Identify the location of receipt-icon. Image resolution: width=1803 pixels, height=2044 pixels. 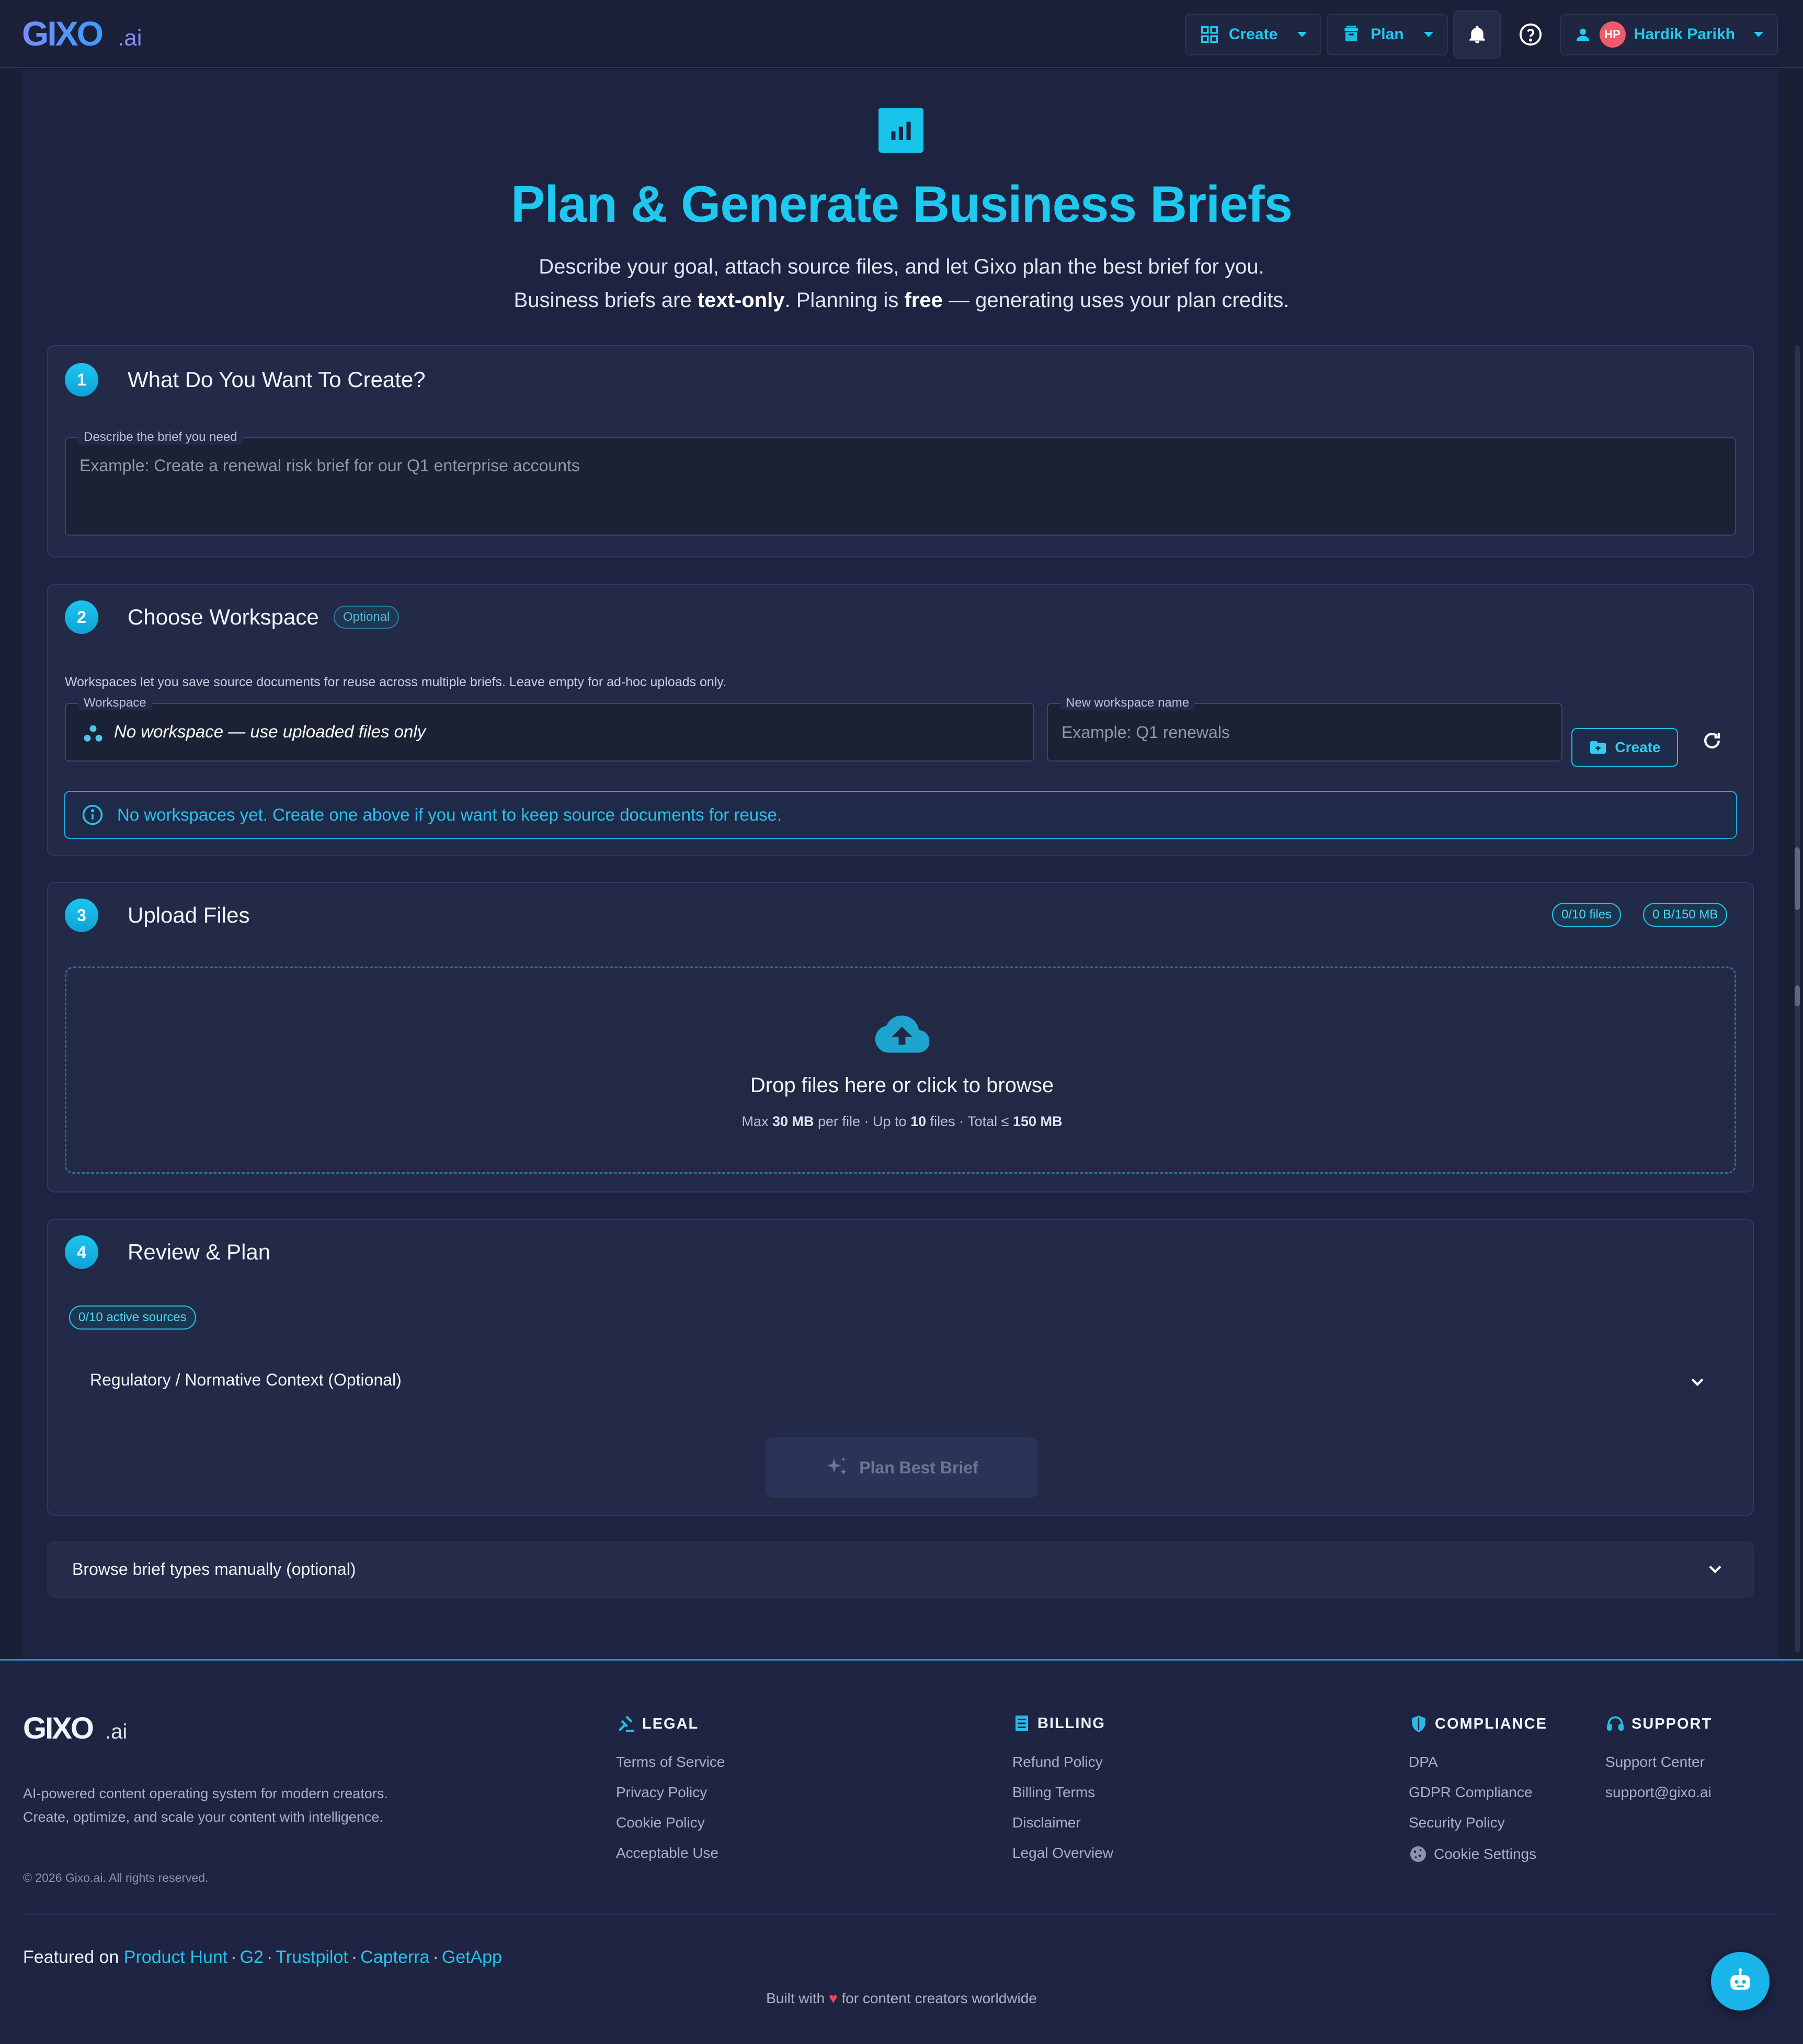
(1021, 1723).